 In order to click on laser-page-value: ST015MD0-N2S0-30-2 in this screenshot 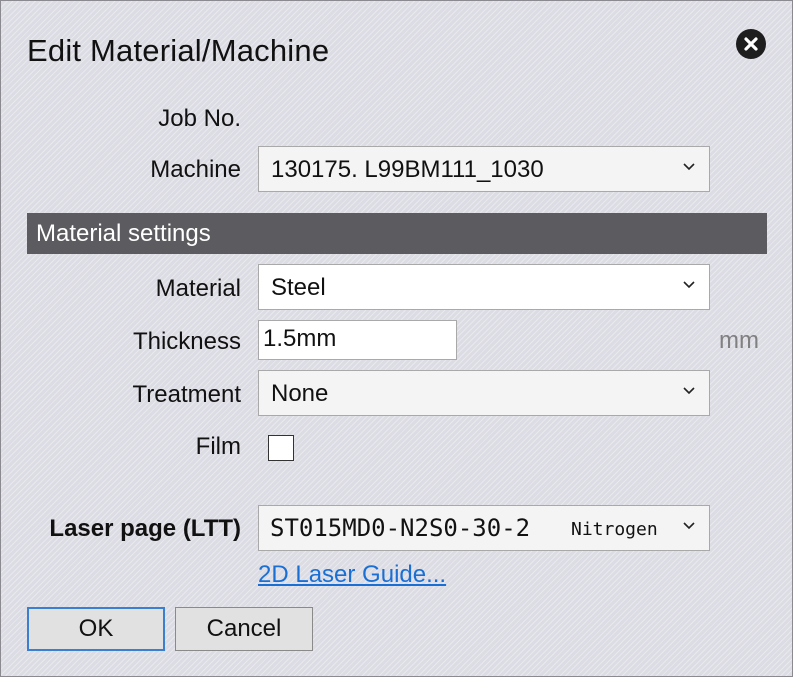, I will do `click(400, 528)`.